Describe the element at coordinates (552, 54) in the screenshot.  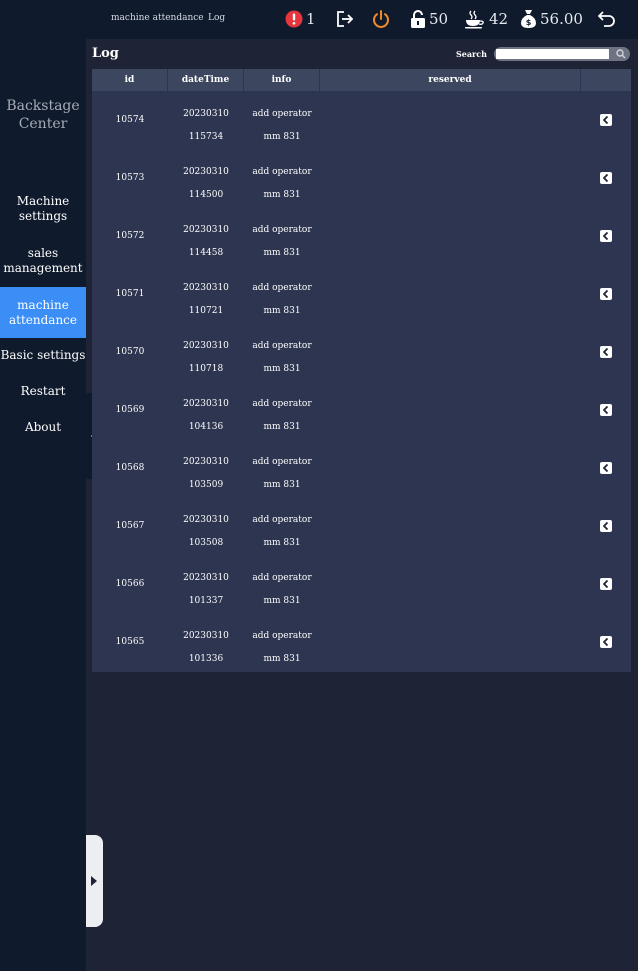
I see `search-input` at that location.